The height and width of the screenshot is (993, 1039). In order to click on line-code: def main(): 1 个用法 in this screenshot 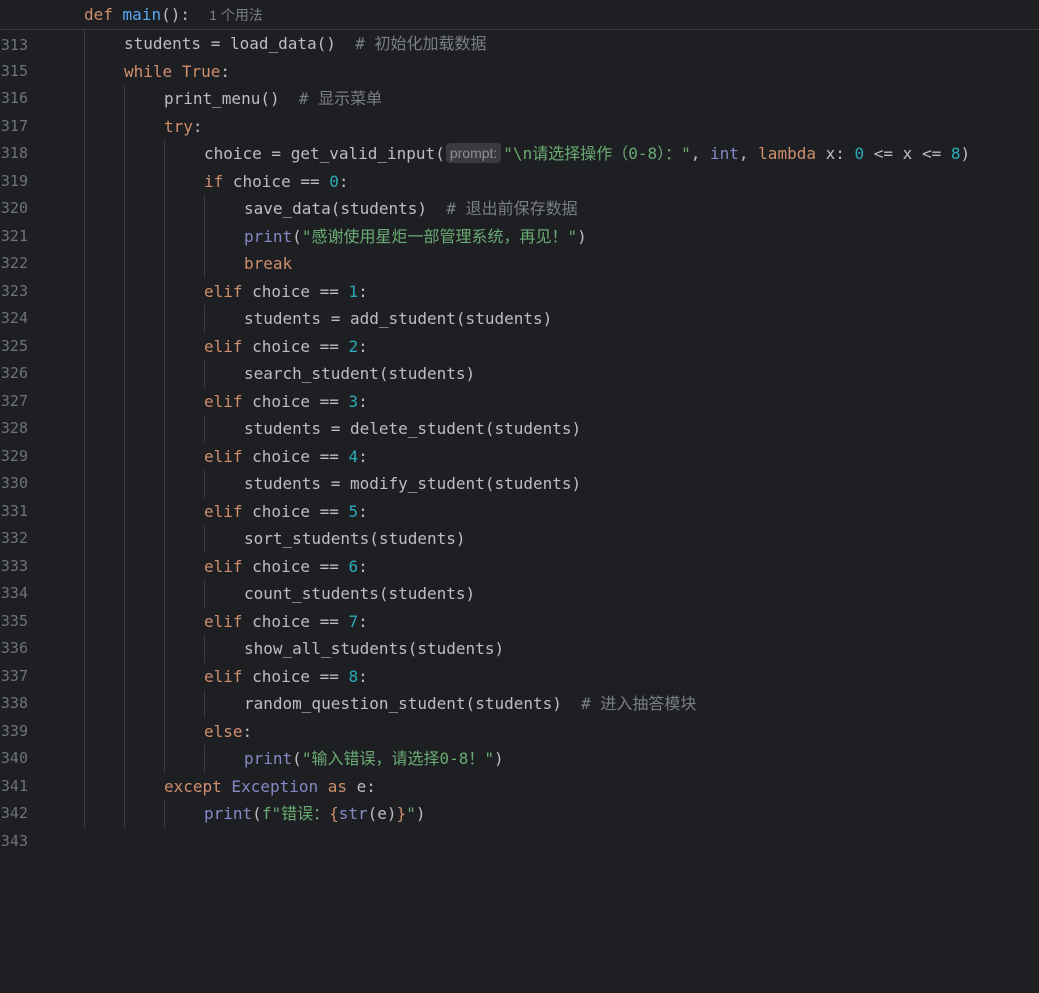, I will do `click(173, 14)`.